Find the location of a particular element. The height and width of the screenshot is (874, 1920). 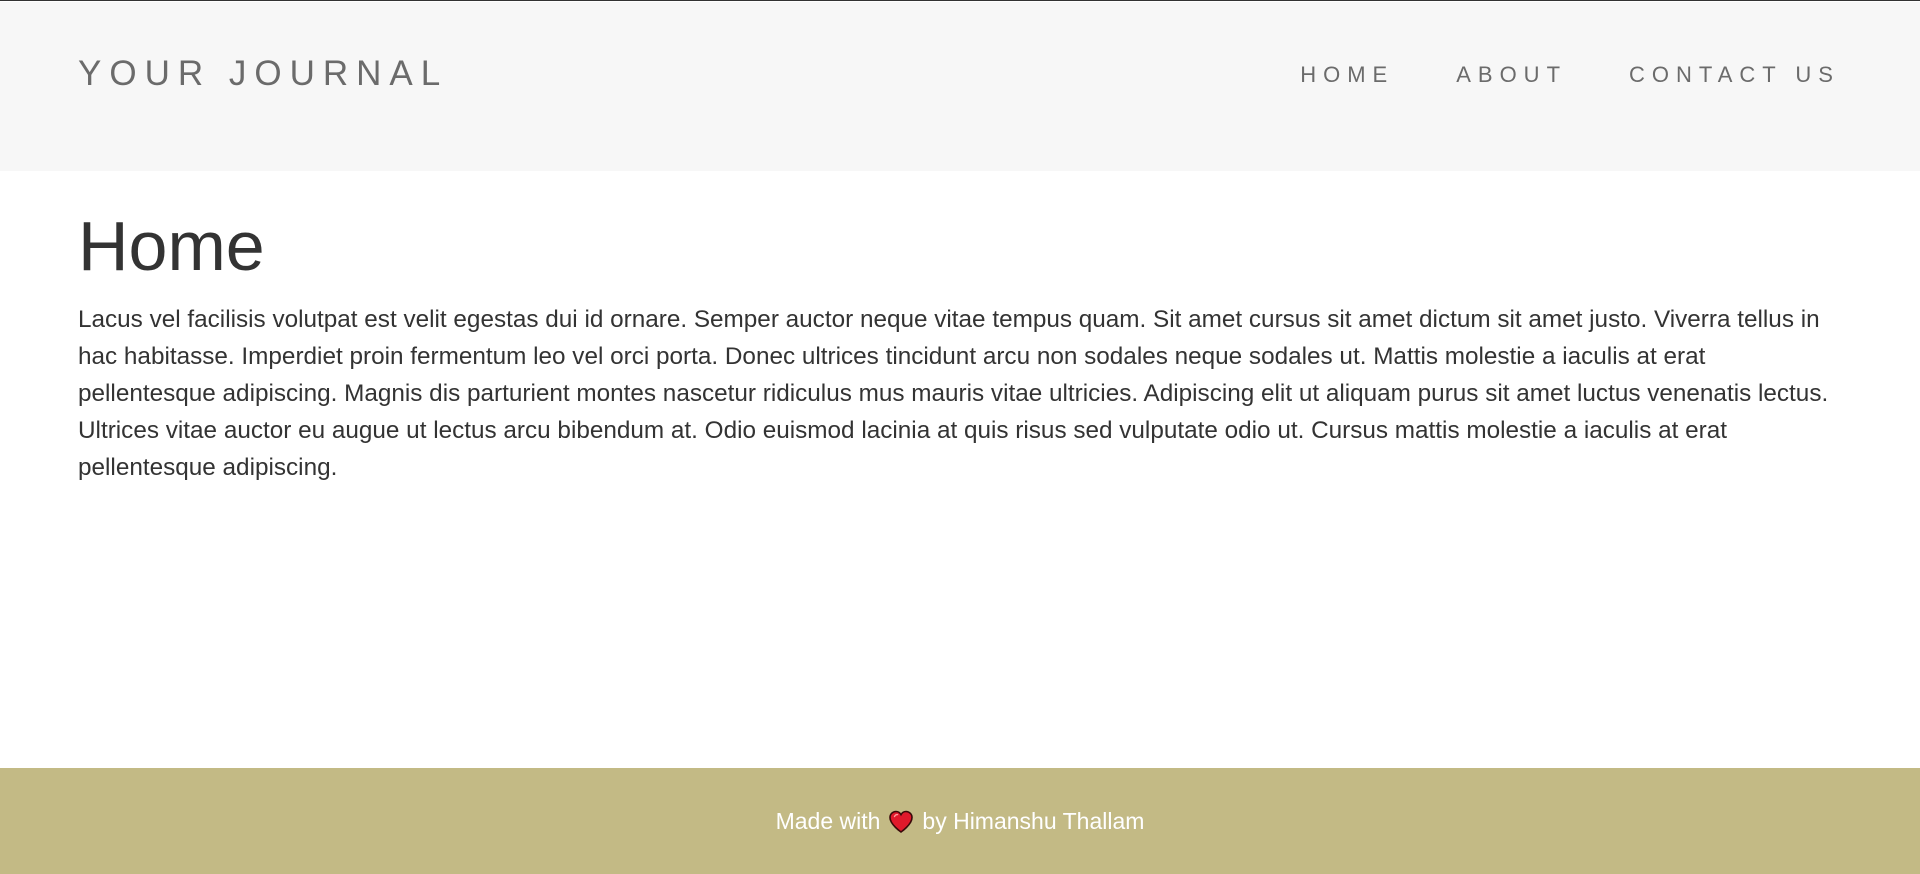

footer-prefix: Made with is located at coordinates (828, 821).